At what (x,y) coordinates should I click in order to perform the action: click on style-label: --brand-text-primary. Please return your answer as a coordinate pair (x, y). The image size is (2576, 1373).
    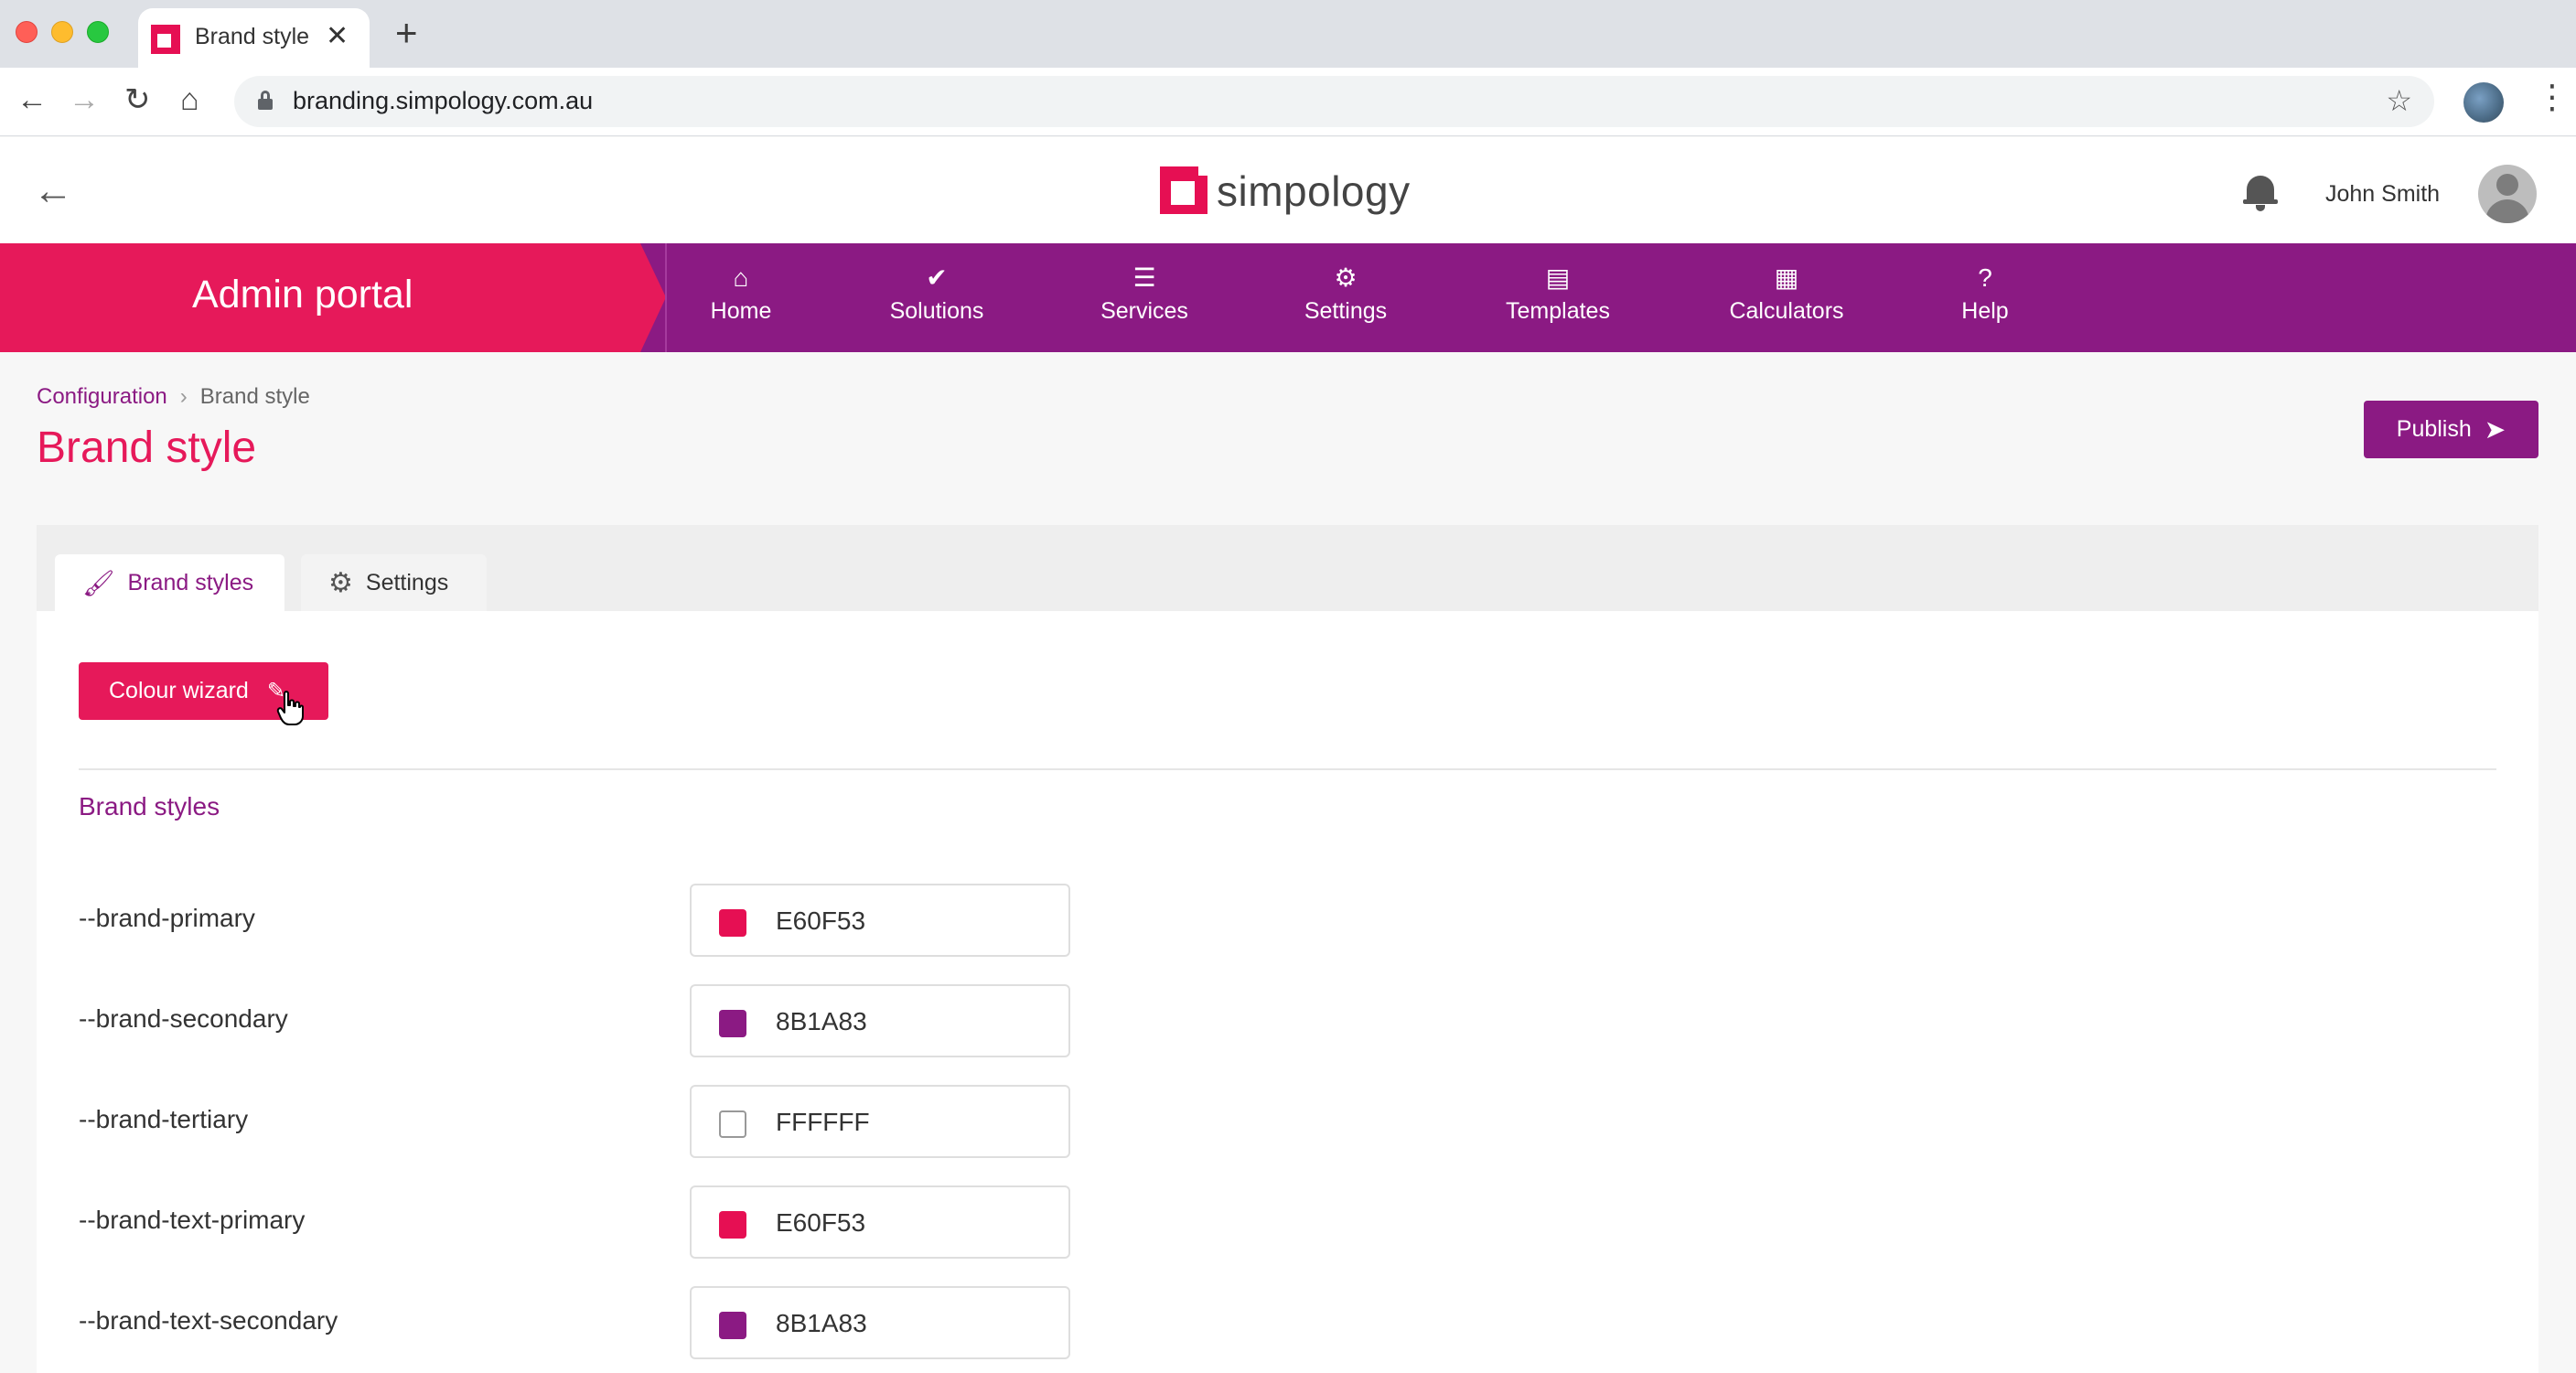
    Looking at the image, I should click on (192, 1220).